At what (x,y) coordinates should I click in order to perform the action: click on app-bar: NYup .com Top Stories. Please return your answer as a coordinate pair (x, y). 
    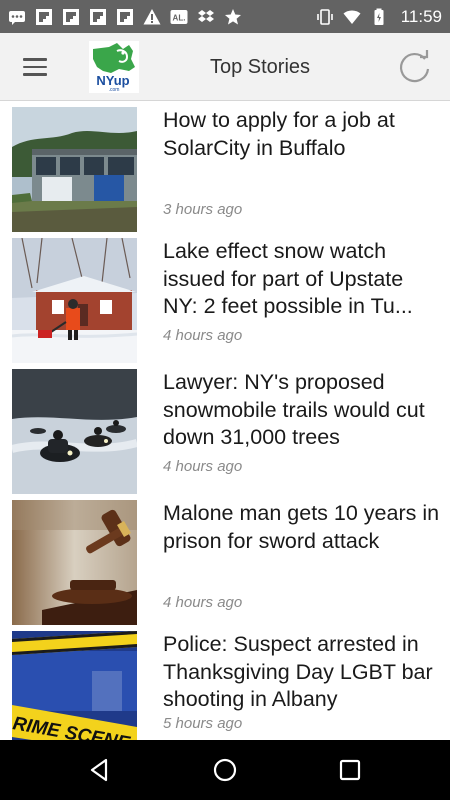
    Looking at the image, I should click on (225, 67).